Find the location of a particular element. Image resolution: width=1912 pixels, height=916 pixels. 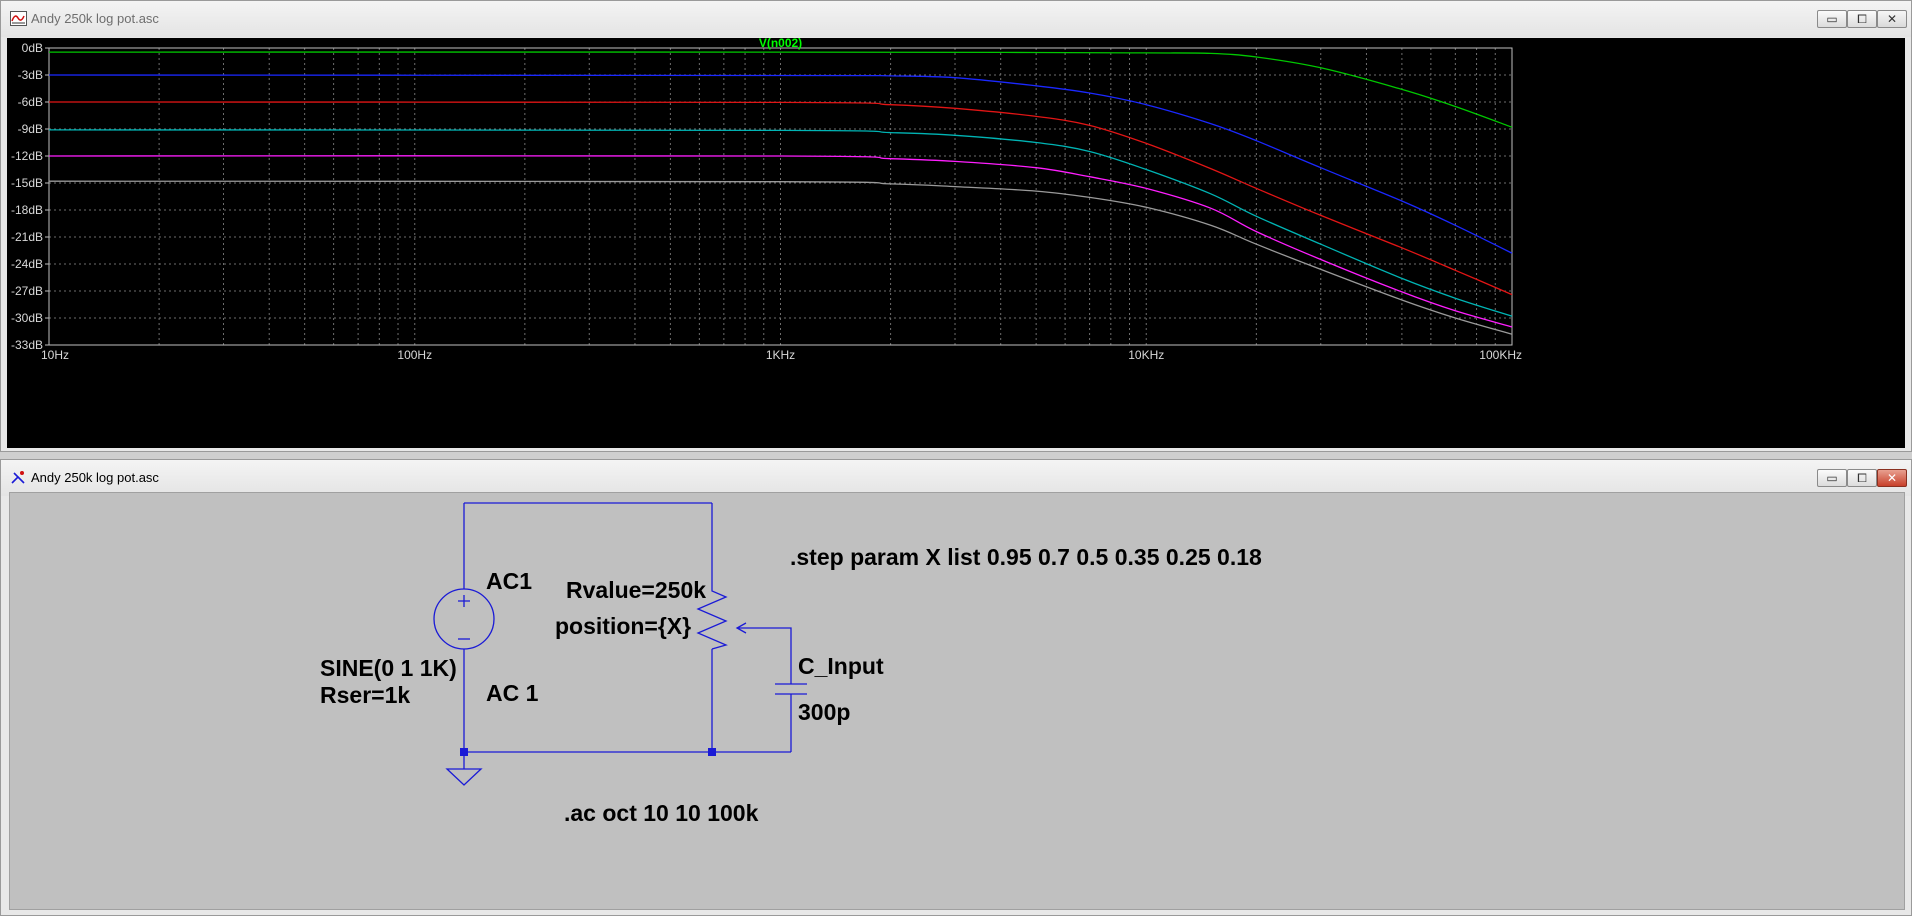

schematic-window-title: Andy 250k log pot.asc is located at coordinates (95, 477).